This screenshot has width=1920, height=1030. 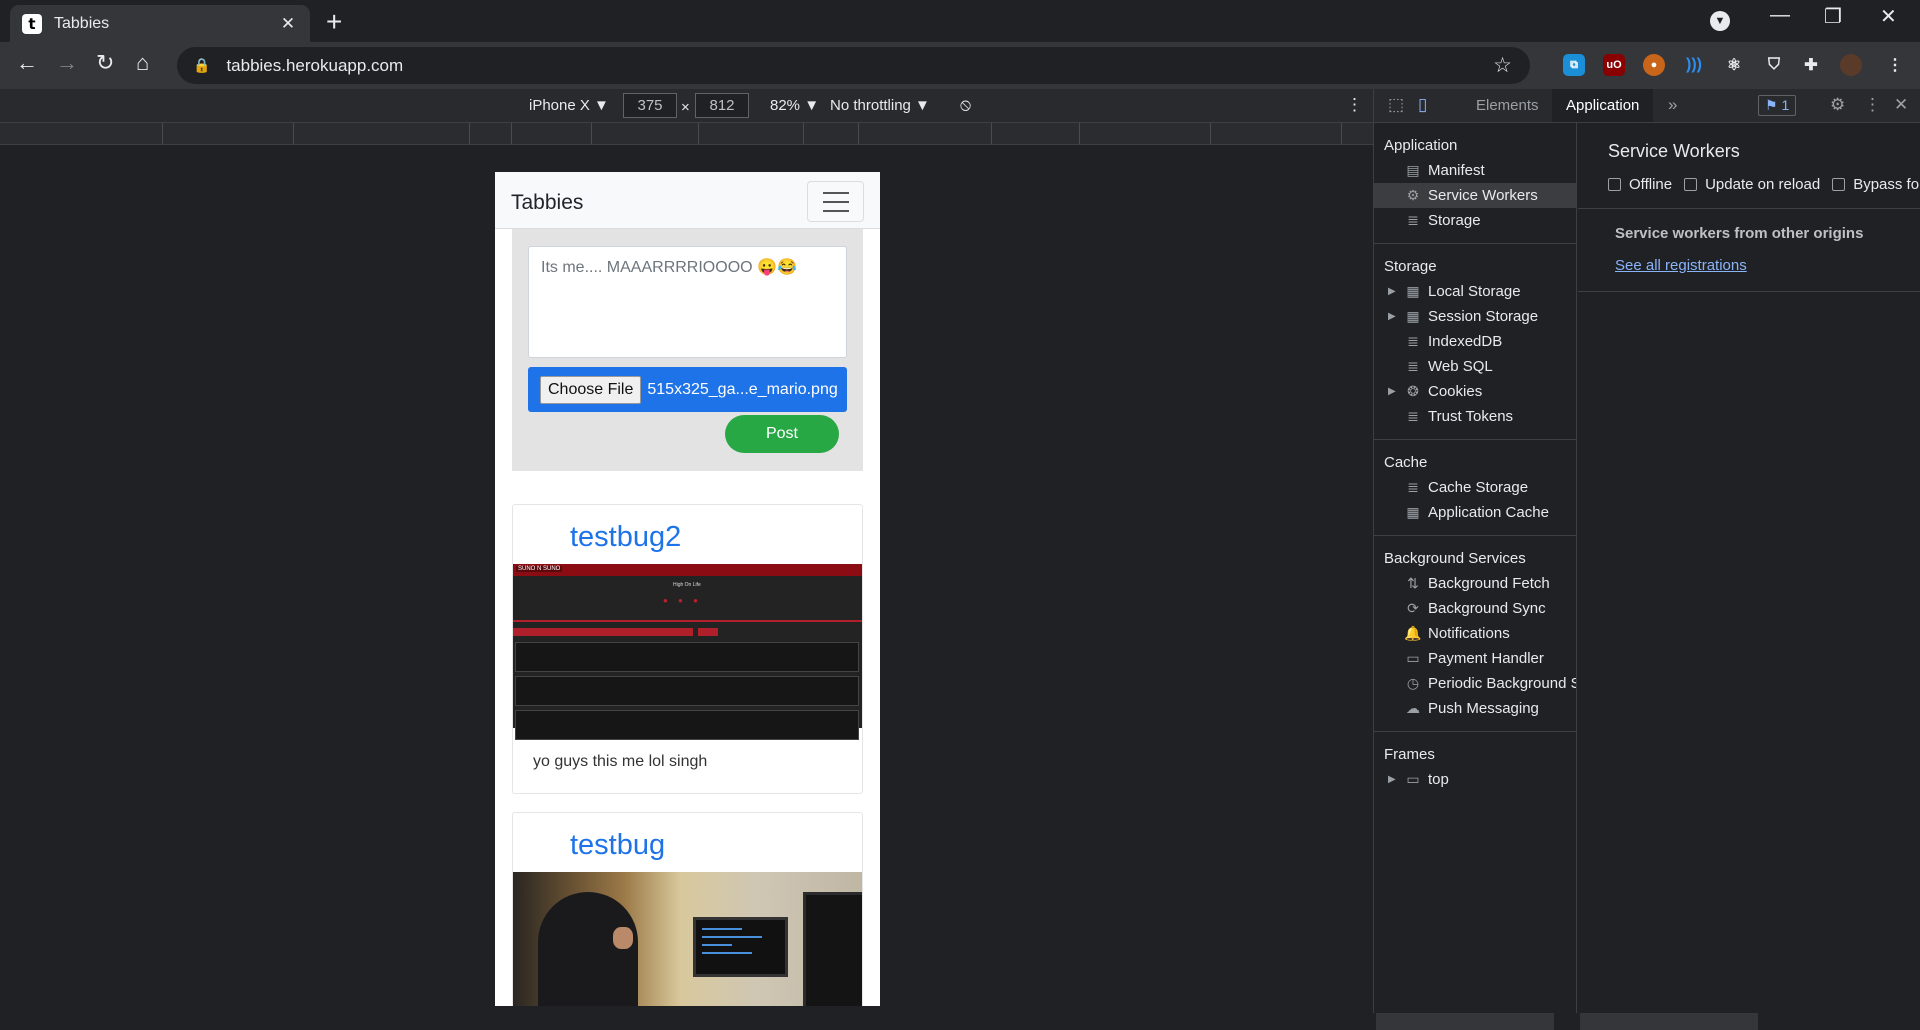 I want to click on rotate-icon: ⦸, so click(x=965, y=105).